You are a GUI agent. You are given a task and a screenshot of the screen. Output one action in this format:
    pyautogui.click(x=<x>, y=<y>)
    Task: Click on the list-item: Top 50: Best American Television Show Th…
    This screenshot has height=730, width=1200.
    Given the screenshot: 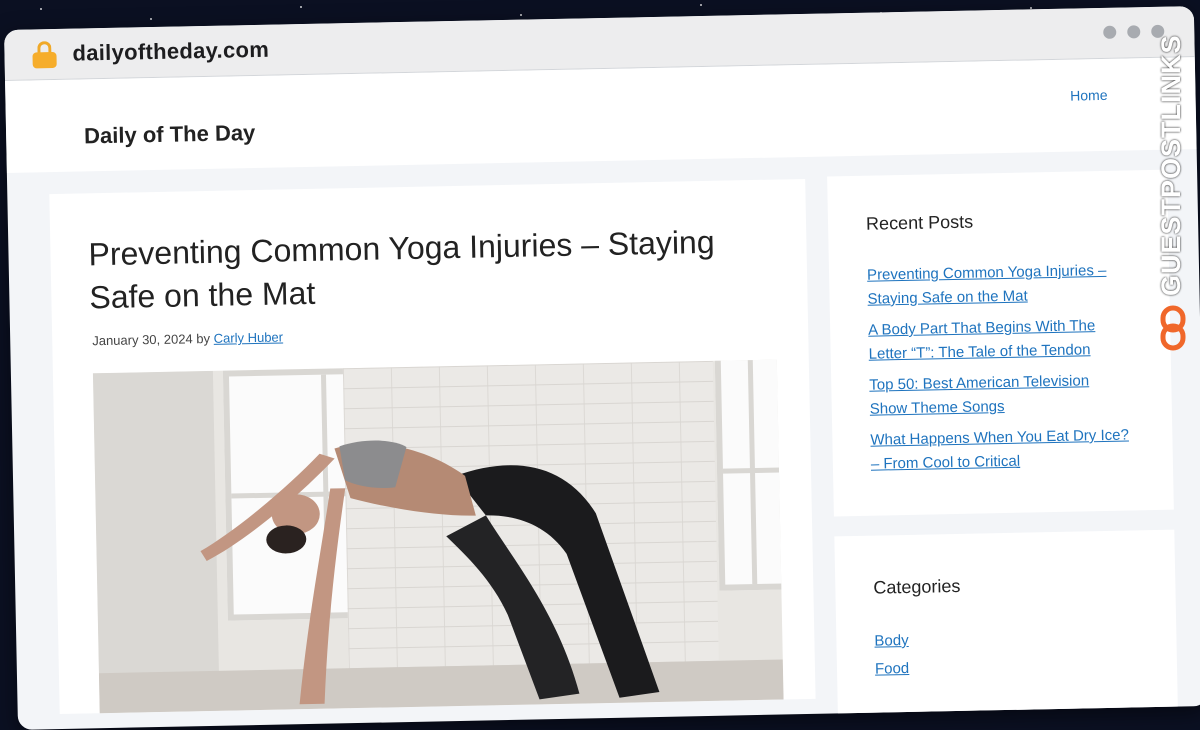 What is the action you would take?
    pyautogui.click(x=999, y=394)
    